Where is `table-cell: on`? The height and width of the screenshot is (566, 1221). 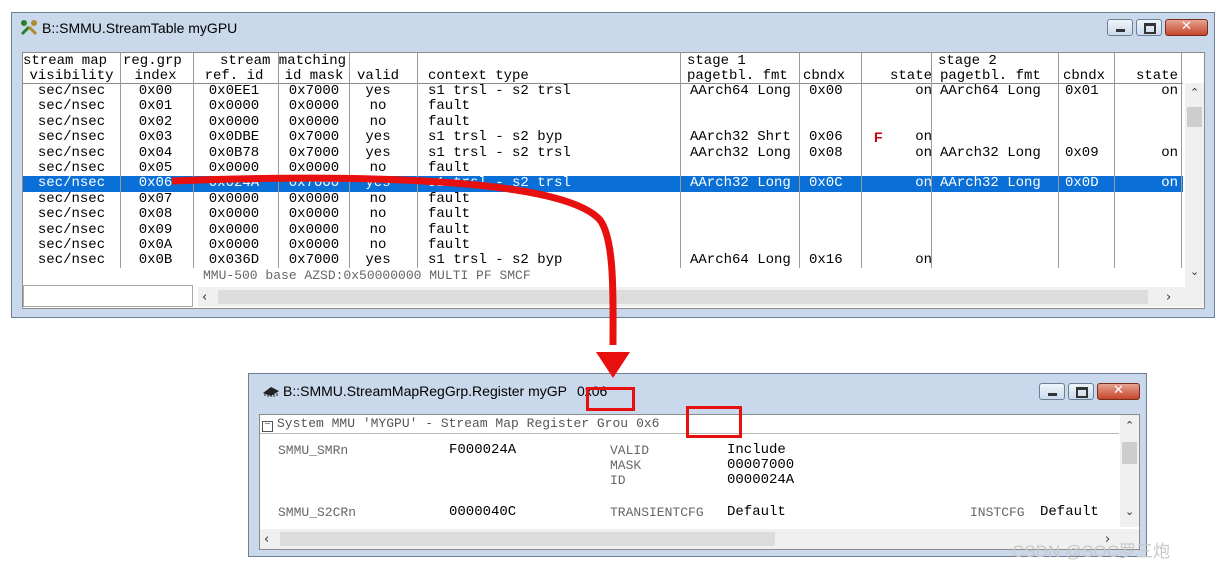 table-cell: on is located at coordinates (923, 183).